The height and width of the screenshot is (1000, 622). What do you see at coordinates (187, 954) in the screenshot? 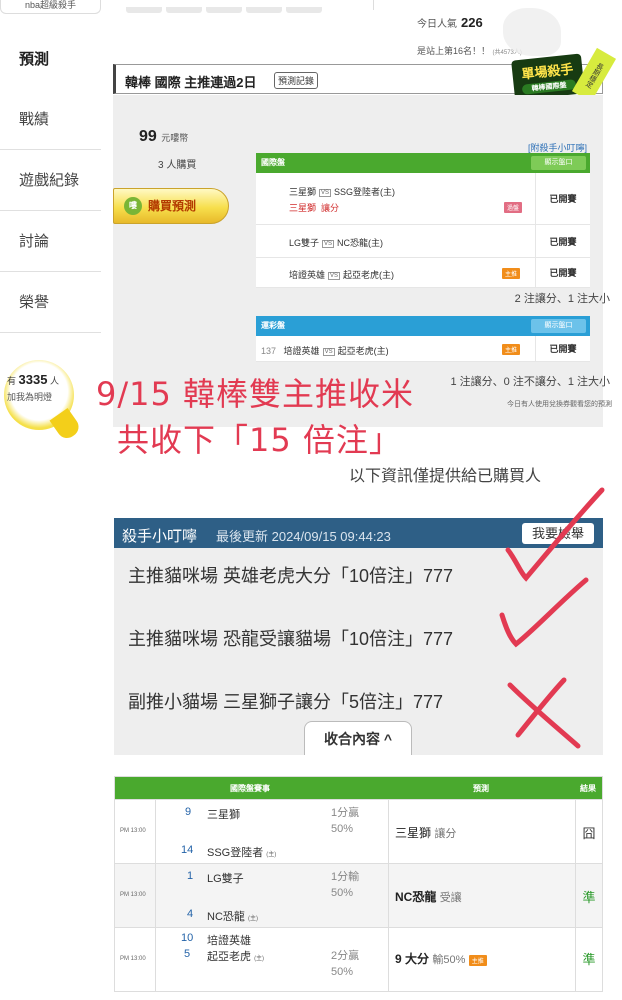
I see `team-number: 5` at bounding box center [187, 954].